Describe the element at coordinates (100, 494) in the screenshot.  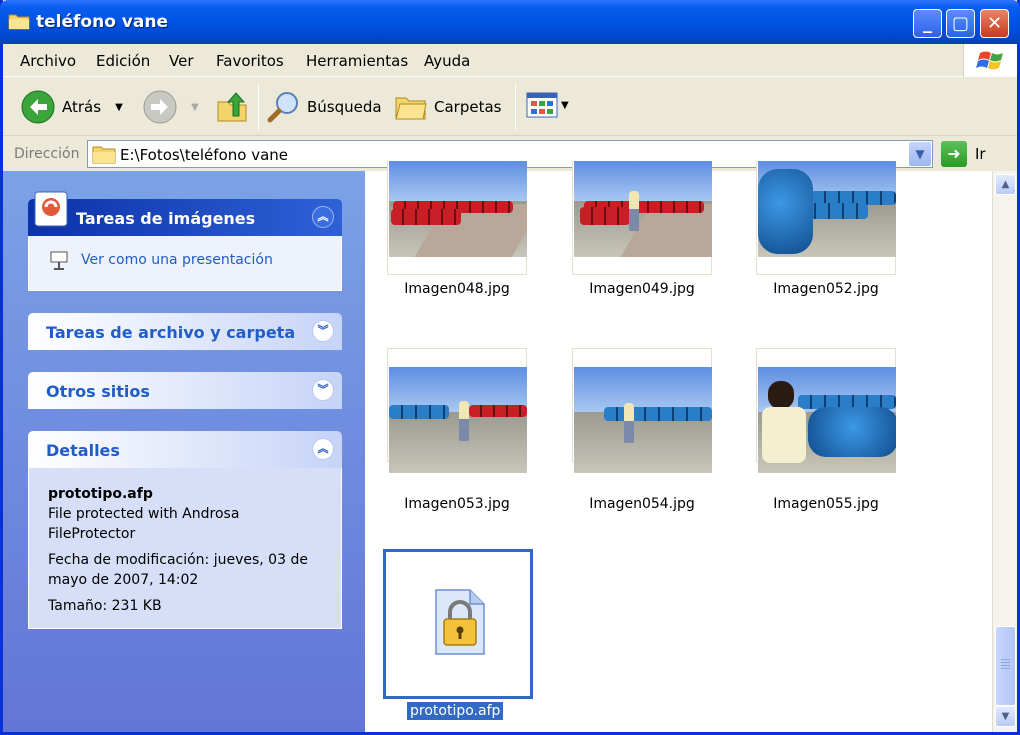
I see `details-filename: prototipo.afp` at that location.